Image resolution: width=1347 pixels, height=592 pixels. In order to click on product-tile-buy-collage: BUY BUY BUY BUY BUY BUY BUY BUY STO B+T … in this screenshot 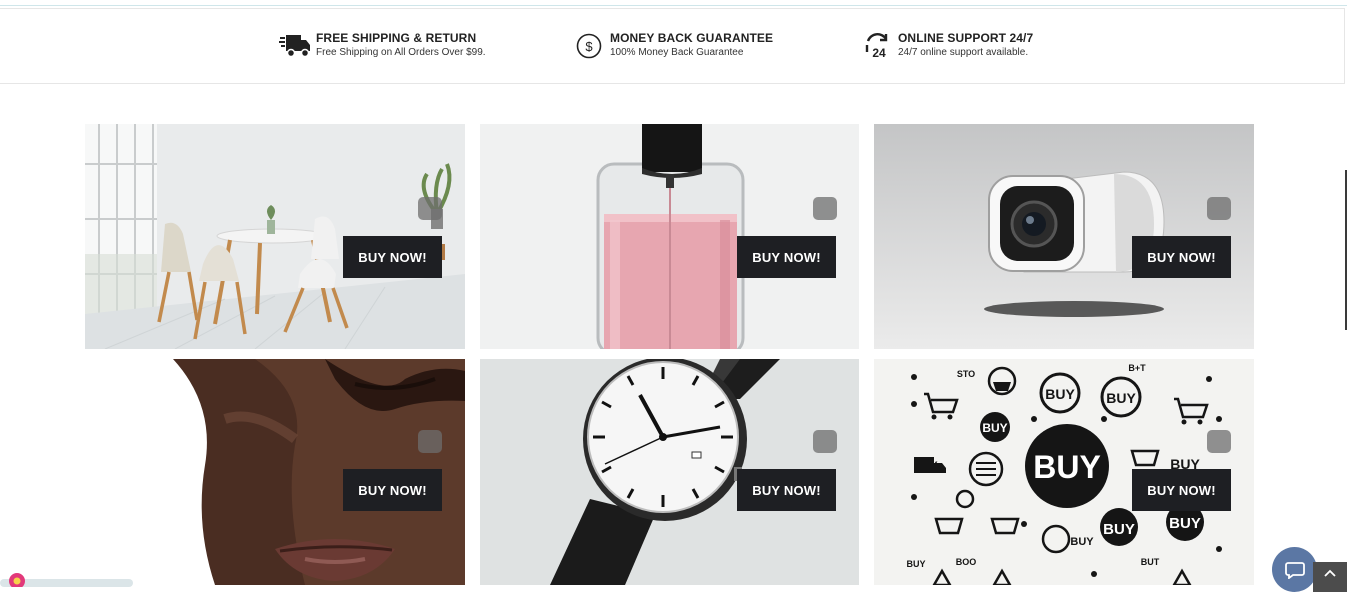, I will do `click(1064, 472)`.